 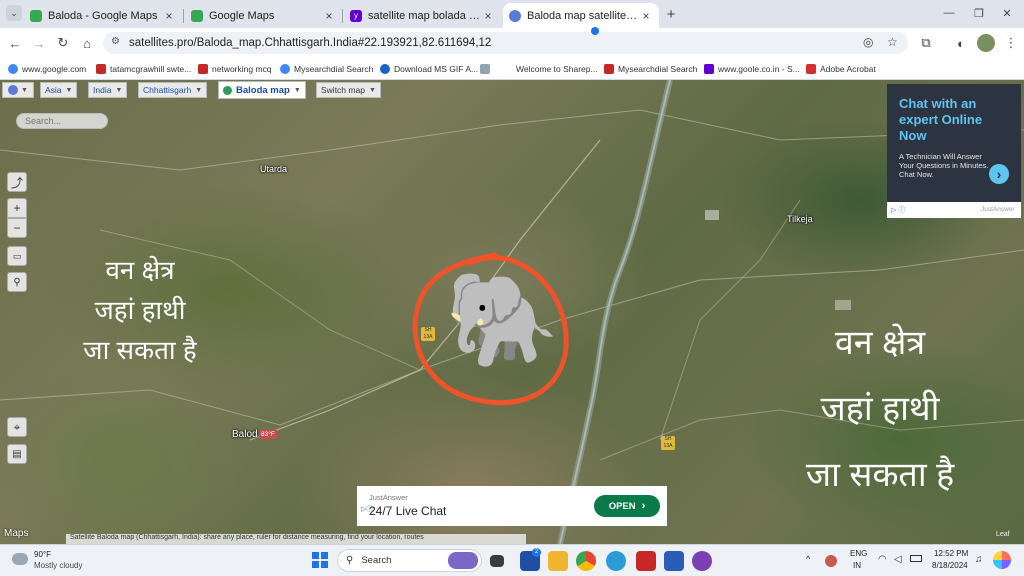 I want to click on ad-bottom: ▷ⓘ JustAnswer 24/7 Live Chat OPEN ›, so click(x=512, y=506).